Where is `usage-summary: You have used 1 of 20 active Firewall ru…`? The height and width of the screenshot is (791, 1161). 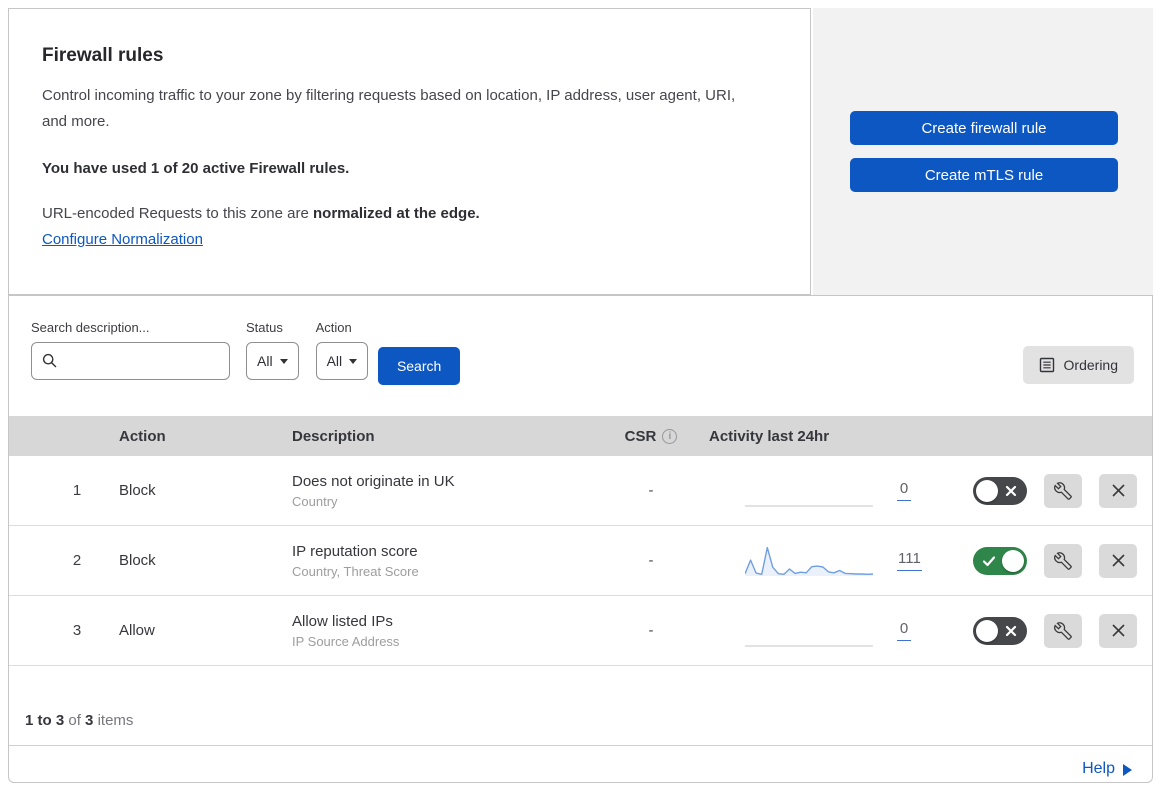
usage-summary: You have used 1 of 20 active Firewall ru… is located at coordinates (196, 168).